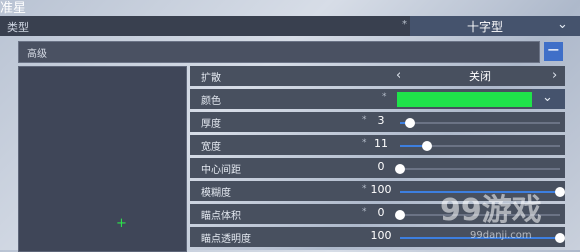 The height and width of the screenshot is (252, 580). I want to click on type-label: 类型, so click(18, 27).